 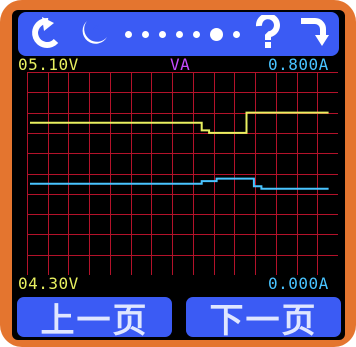 What do you see at coordinates (180, 64) in the screenshot?
I see `mode-label: VA` at bounding box center [180, 64].